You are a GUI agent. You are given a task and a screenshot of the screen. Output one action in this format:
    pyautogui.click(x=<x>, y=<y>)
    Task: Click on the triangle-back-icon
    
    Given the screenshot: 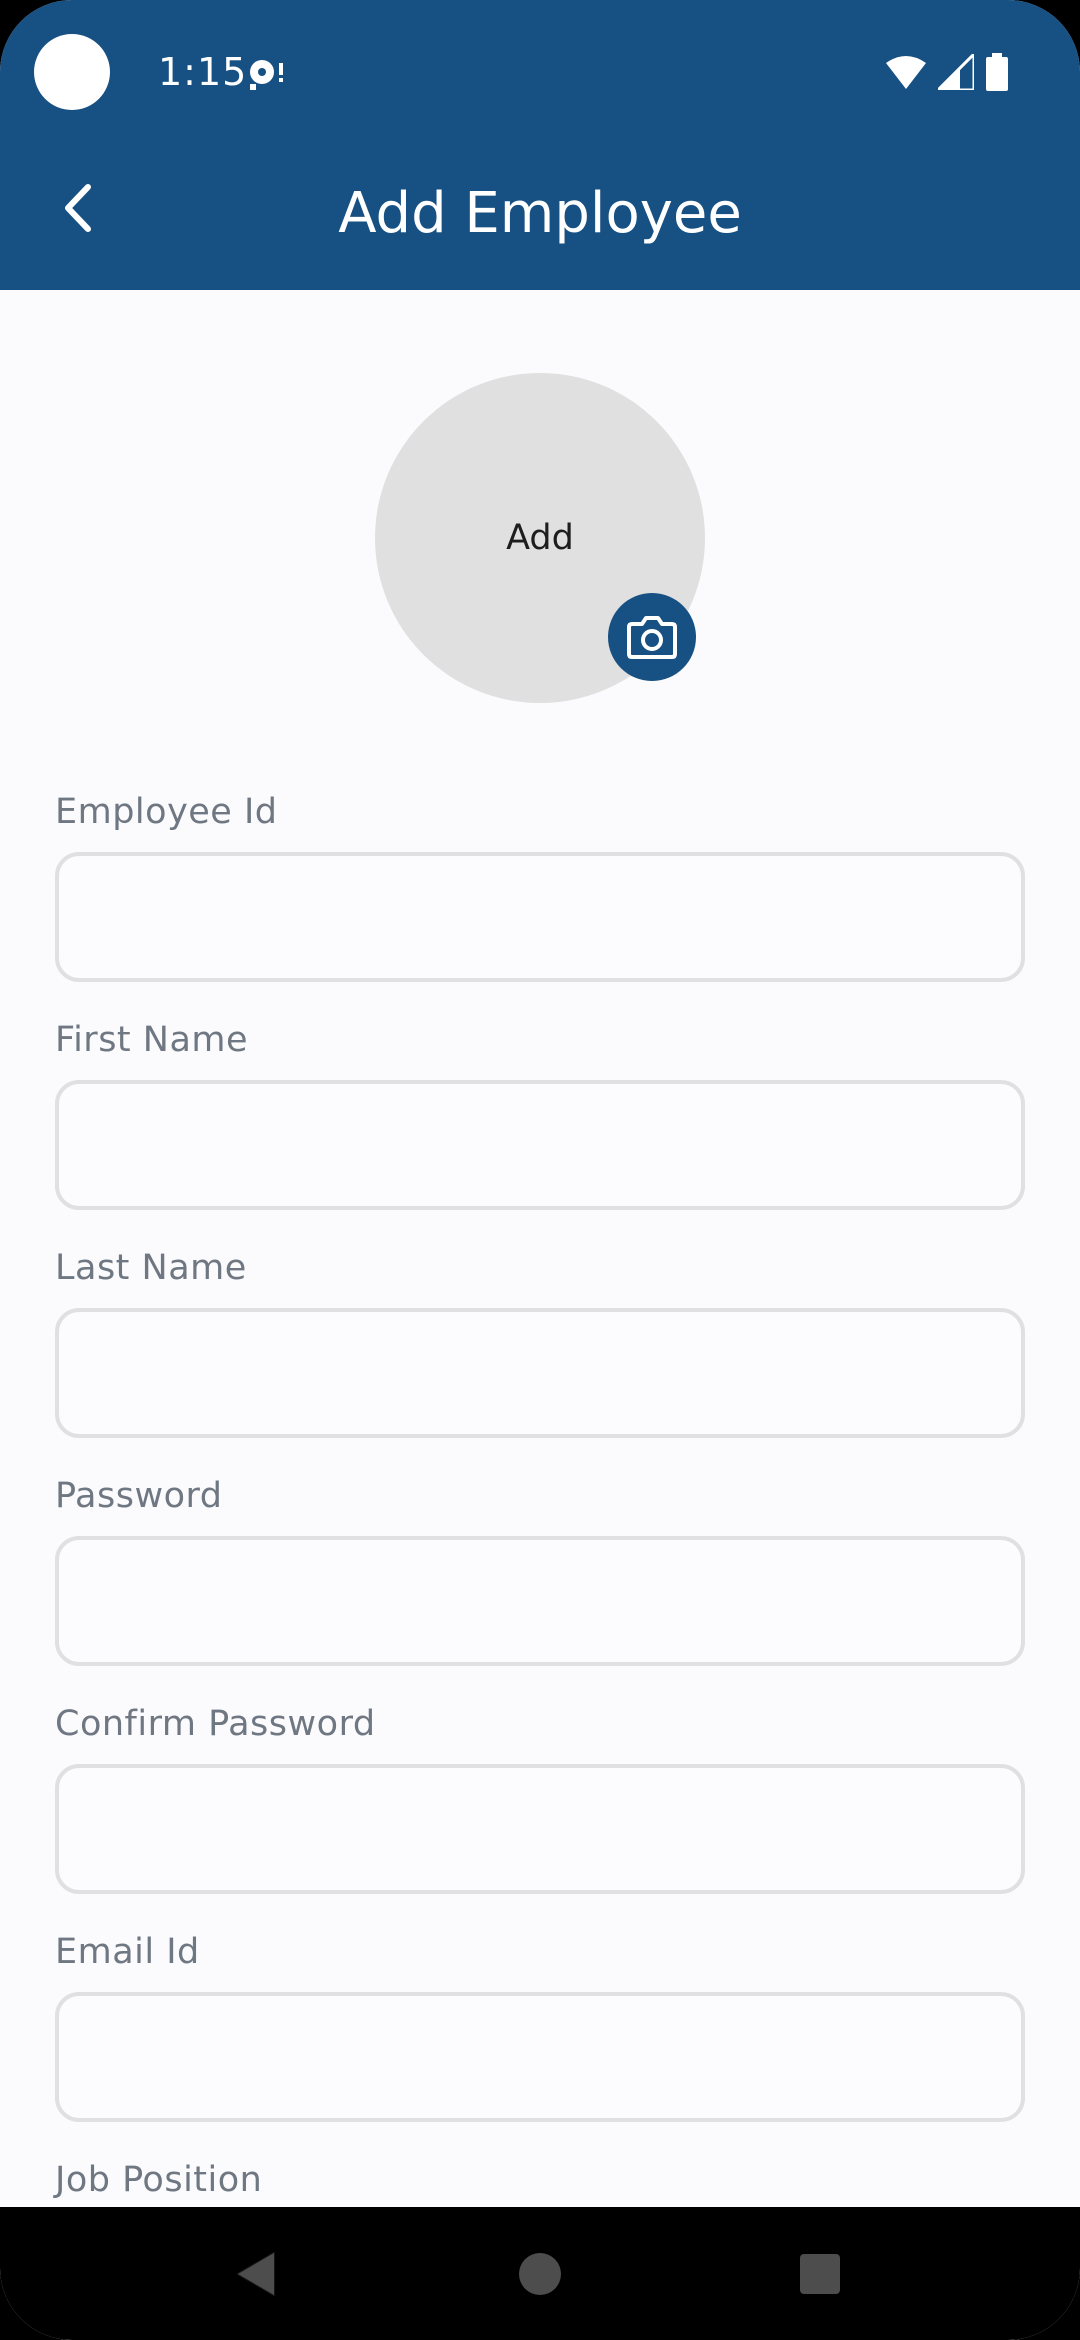 What is the action you would take?
    pyautogui.click(x=256, y=2273)
    